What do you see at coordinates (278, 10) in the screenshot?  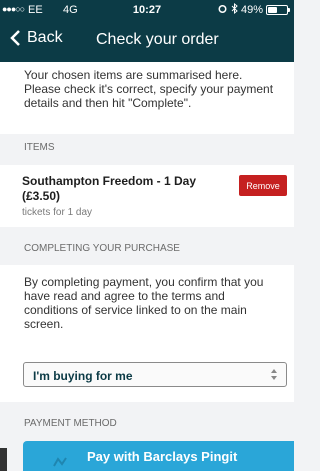 I see `battery-icon` at bounding box center [278, 10].